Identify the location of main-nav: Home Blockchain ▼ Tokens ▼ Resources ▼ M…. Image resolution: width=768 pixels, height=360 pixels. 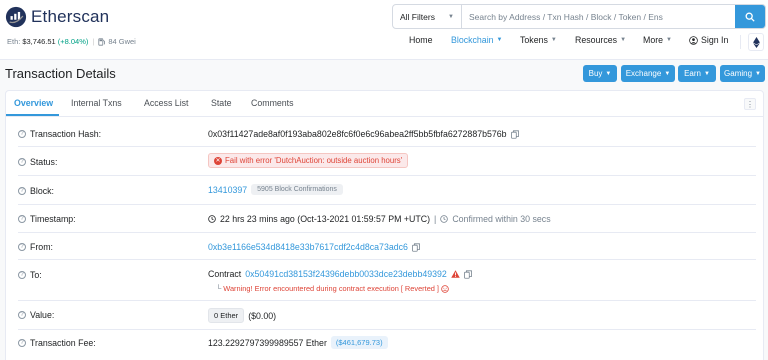
(384, 43).